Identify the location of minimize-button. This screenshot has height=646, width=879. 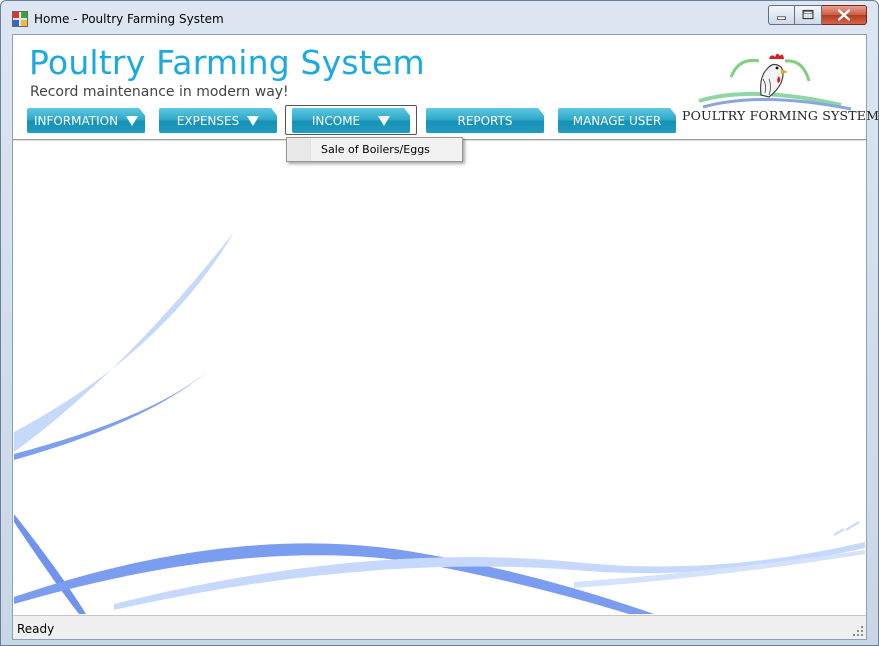
(781, 15).